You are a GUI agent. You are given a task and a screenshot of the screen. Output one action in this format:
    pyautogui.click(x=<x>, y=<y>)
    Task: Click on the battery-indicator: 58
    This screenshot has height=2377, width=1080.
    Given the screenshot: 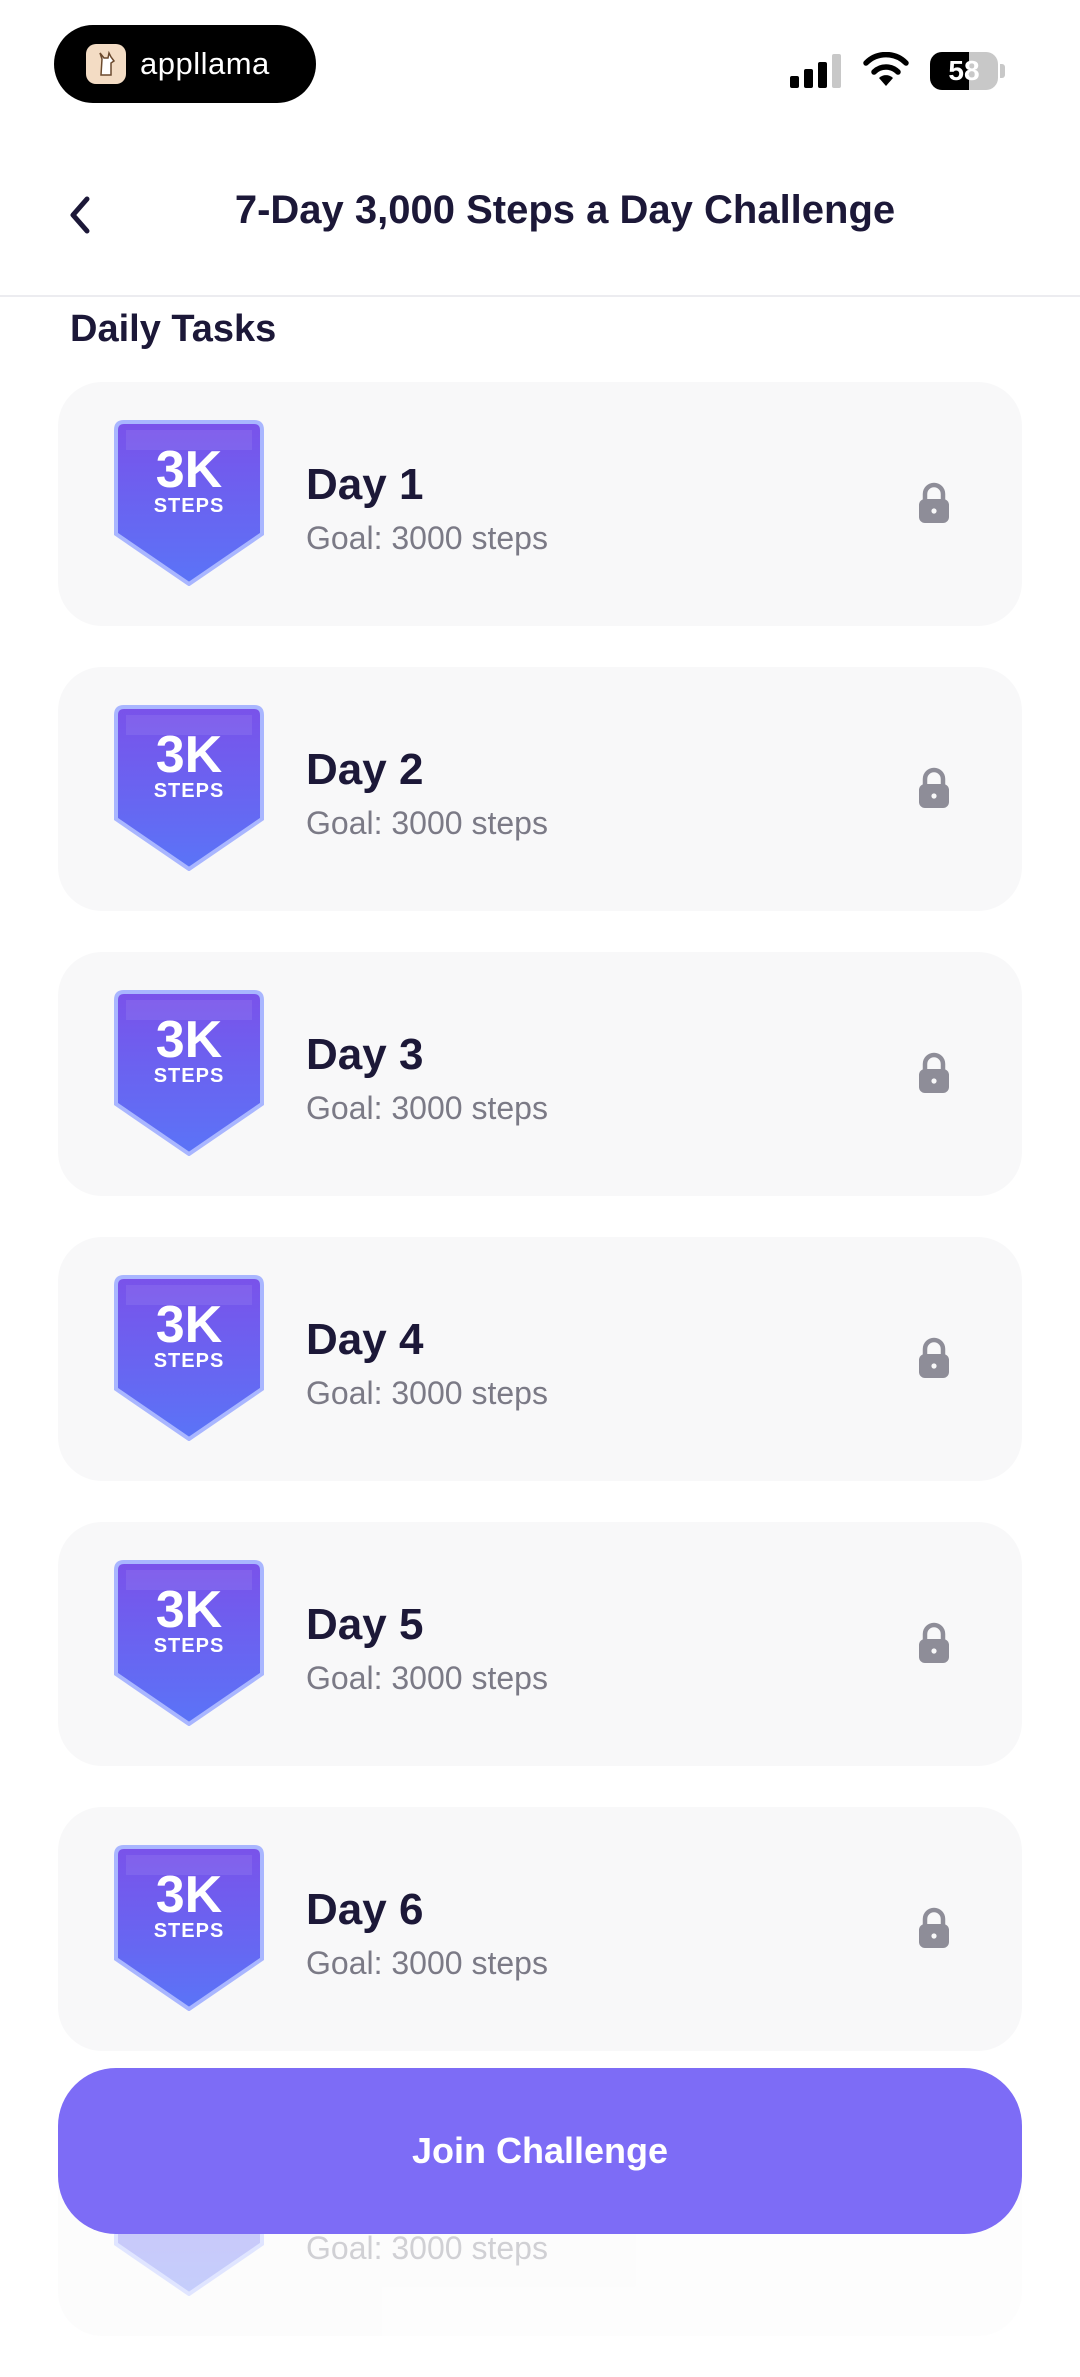 What is the action you would take?
    pyautogui.click(x=968, y=71)
    